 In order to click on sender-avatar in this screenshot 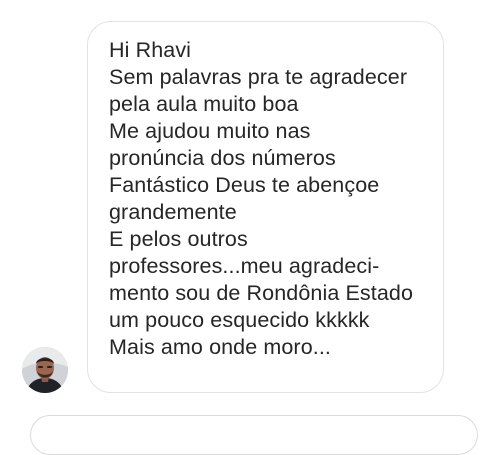, I will do `click(45, 370)`.